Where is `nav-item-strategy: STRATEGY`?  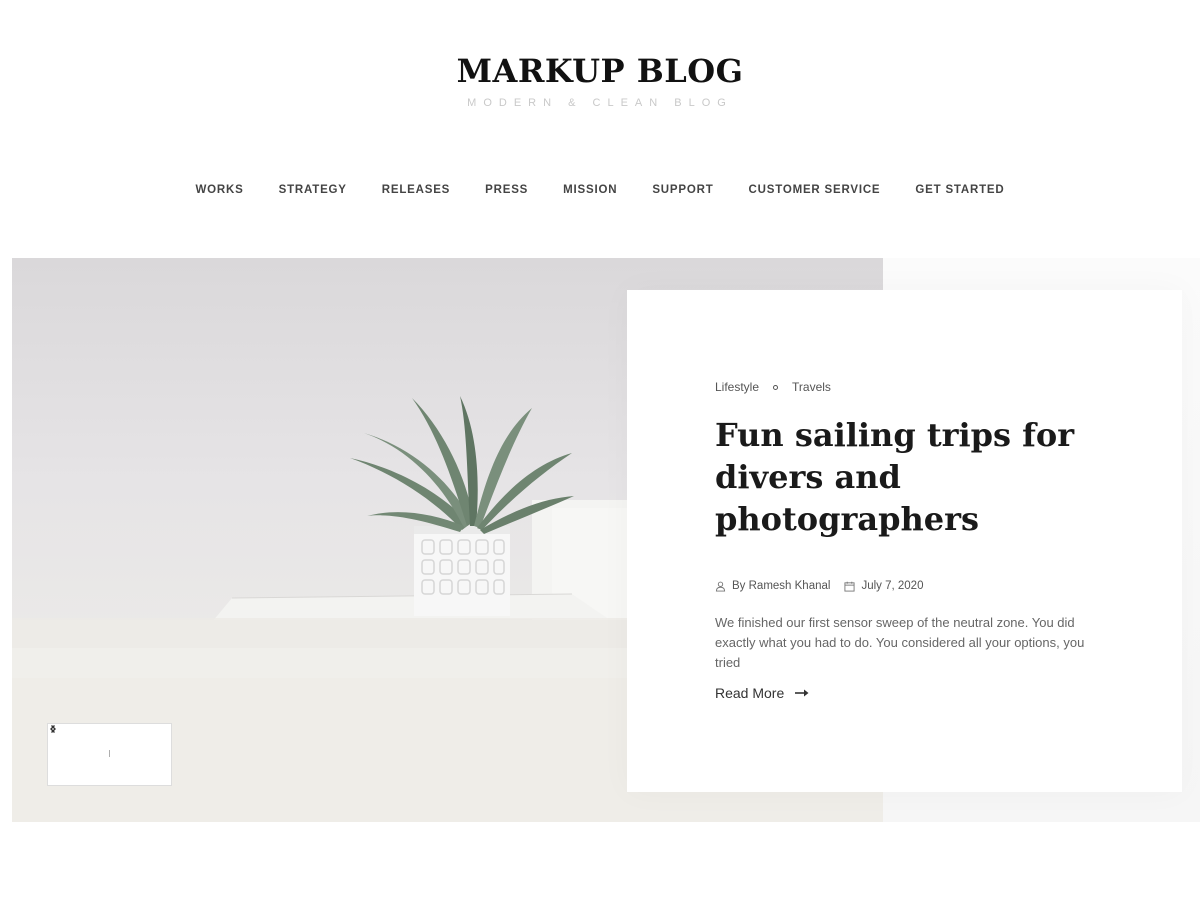
nav-item-strategy: STRATEGY is located at coordinates (313, 190).